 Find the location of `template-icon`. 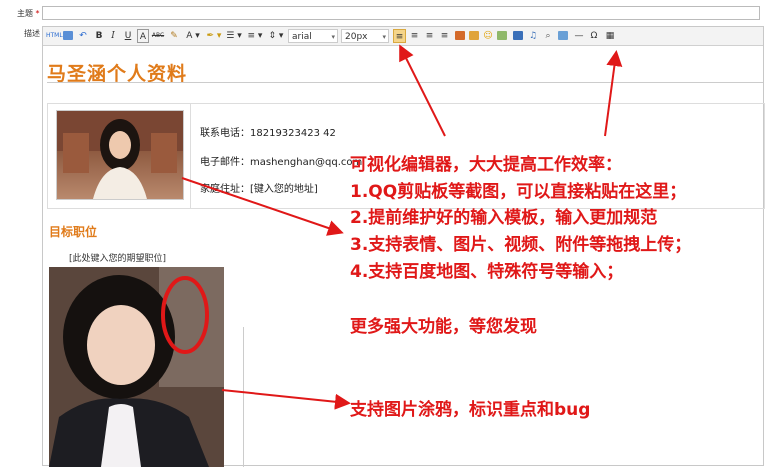

template-icon is located at coordinates (563, 36).